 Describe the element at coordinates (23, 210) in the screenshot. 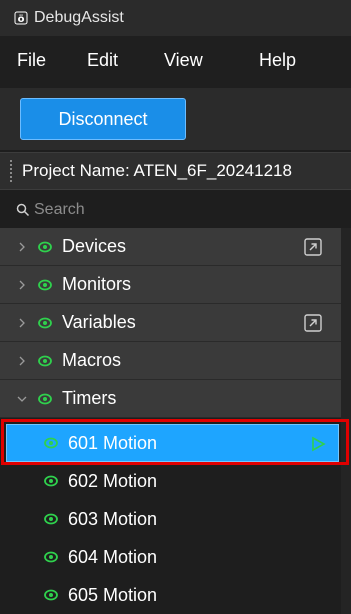

I see `search-icon` at that location.